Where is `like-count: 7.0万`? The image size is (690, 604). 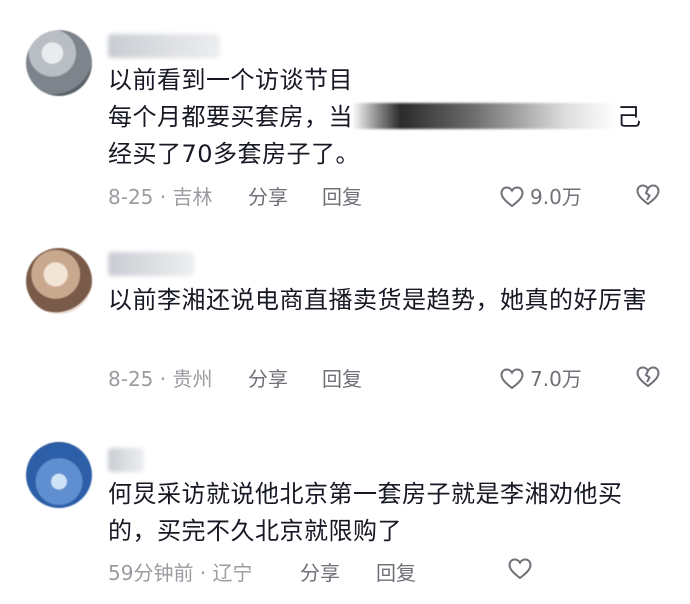 like-count: 7.0万 is located at coordinates (556, 379).